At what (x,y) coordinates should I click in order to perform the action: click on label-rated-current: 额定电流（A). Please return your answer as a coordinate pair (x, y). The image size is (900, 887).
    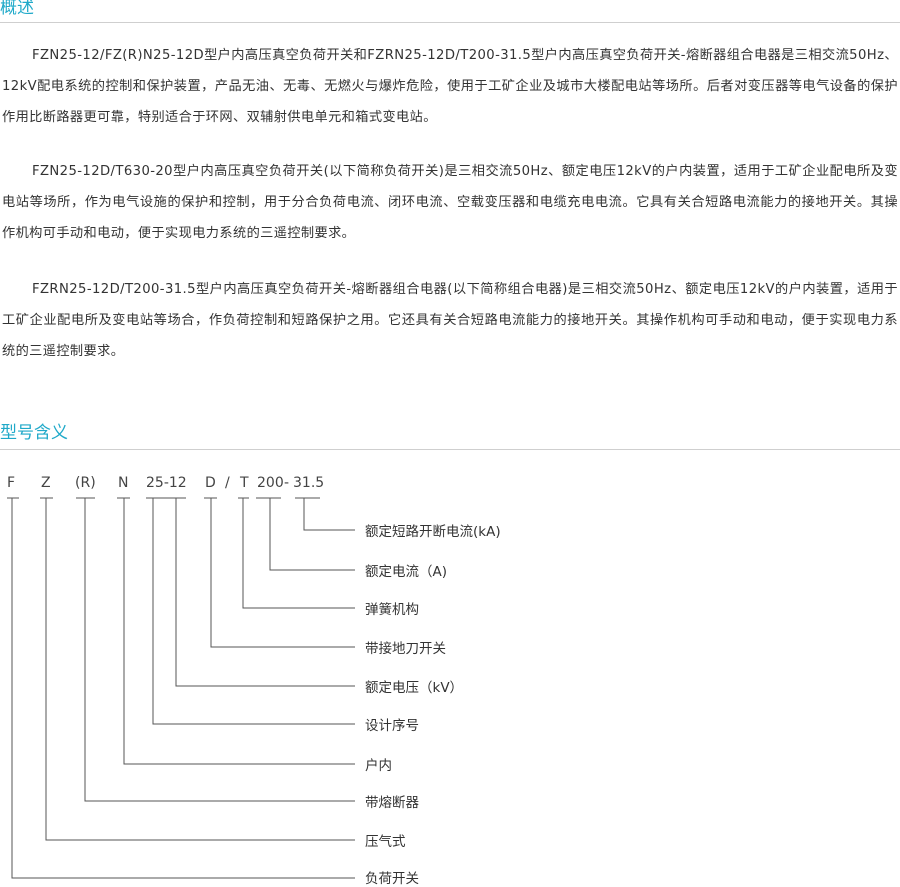
    Looking at the image, I should click on (406, 572).